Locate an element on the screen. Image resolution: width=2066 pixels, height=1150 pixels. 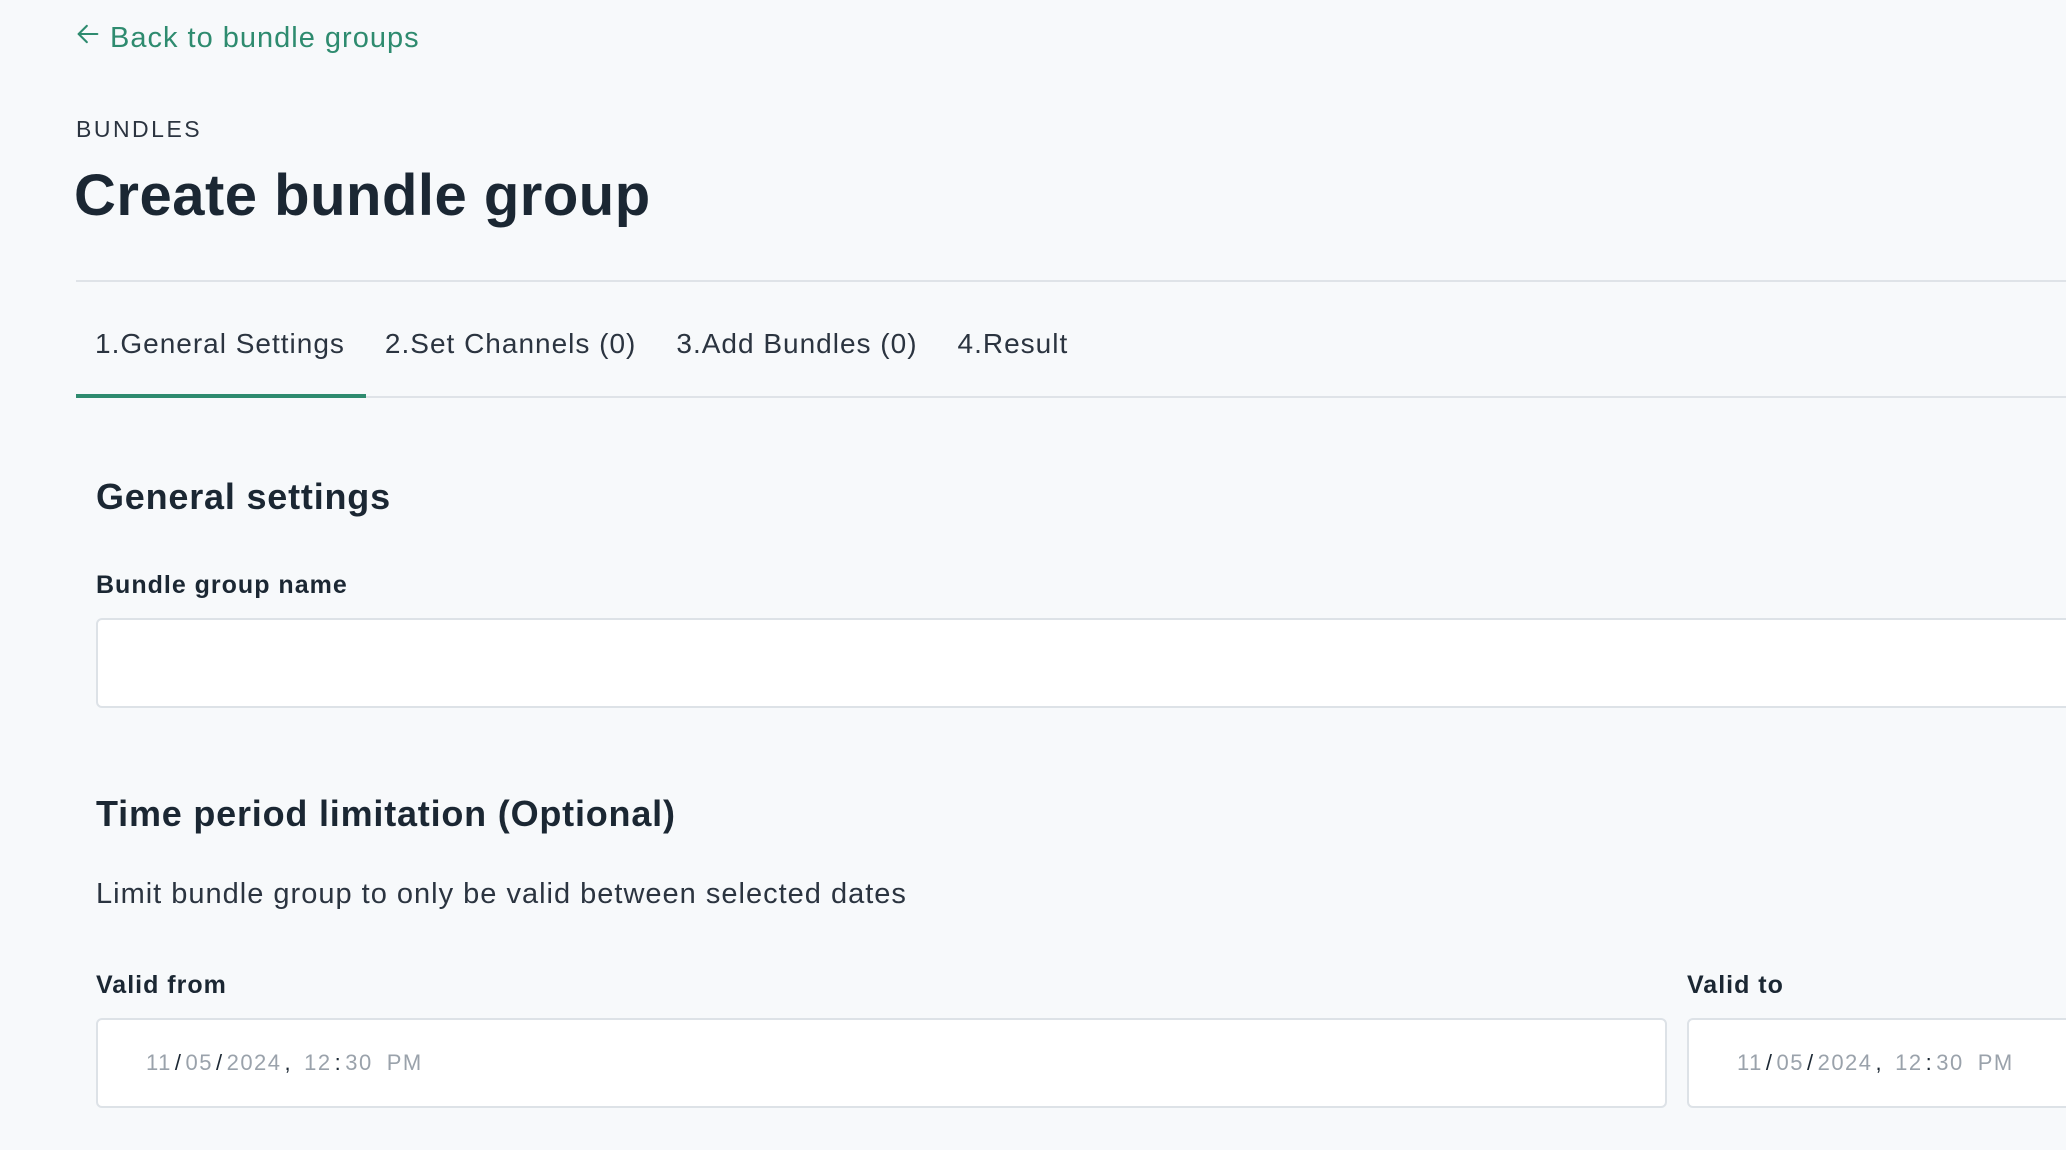
tab-add-bundles: 3.Add Bundles (0) is located at coordinates (797, 344).